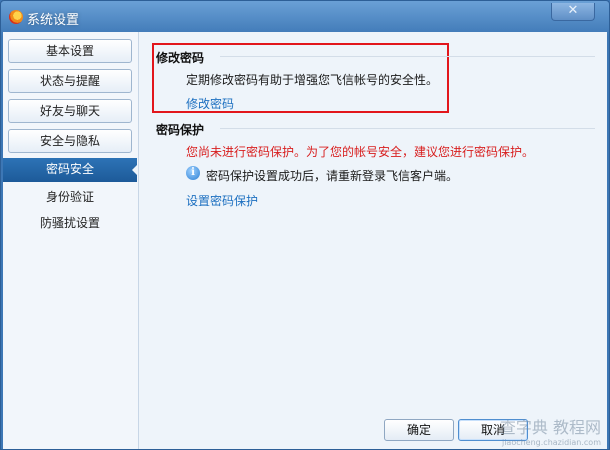 The width and height of the screenshot is (610, 450). What do you see at coordinates (332, 176) in the screenshot?
I see `protection-info-text: 密码保护设置成功后，请重新登录飞信客户端。` at bounding box center [332, 176].